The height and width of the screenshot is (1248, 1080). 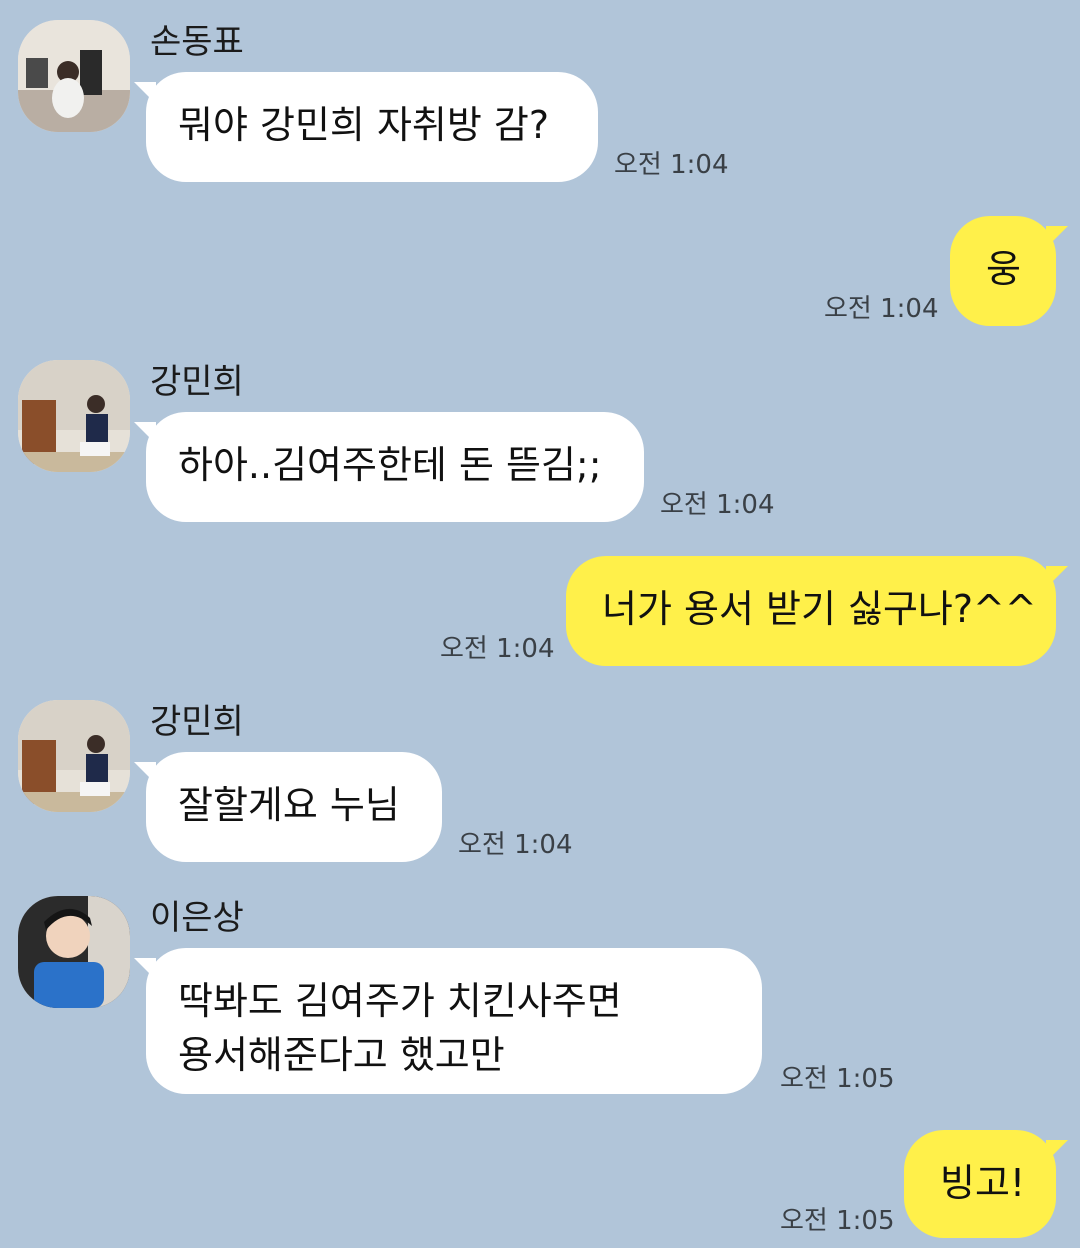 I want to click on message-text: 빙고!, so click(x=983, y=1183).